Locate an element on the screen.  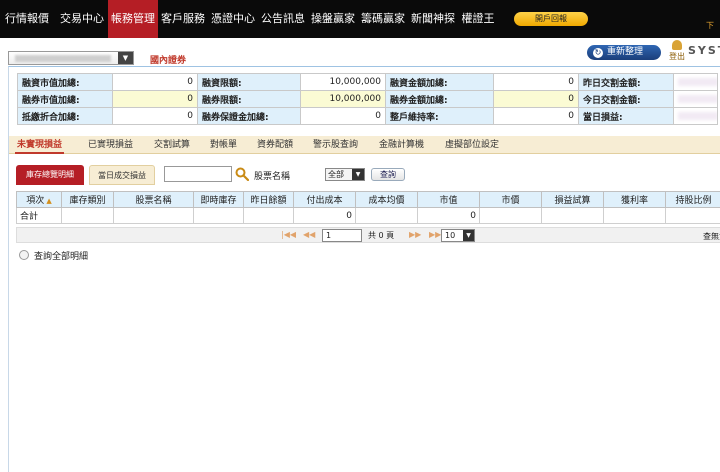
total-cell: 合計 is located at coordinates (39, 215).